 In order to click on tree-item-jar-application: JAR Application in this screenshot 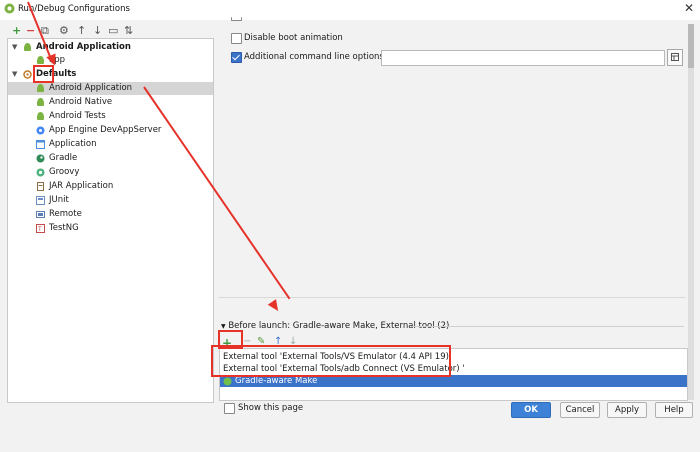, I will do `click(110, 186)`.